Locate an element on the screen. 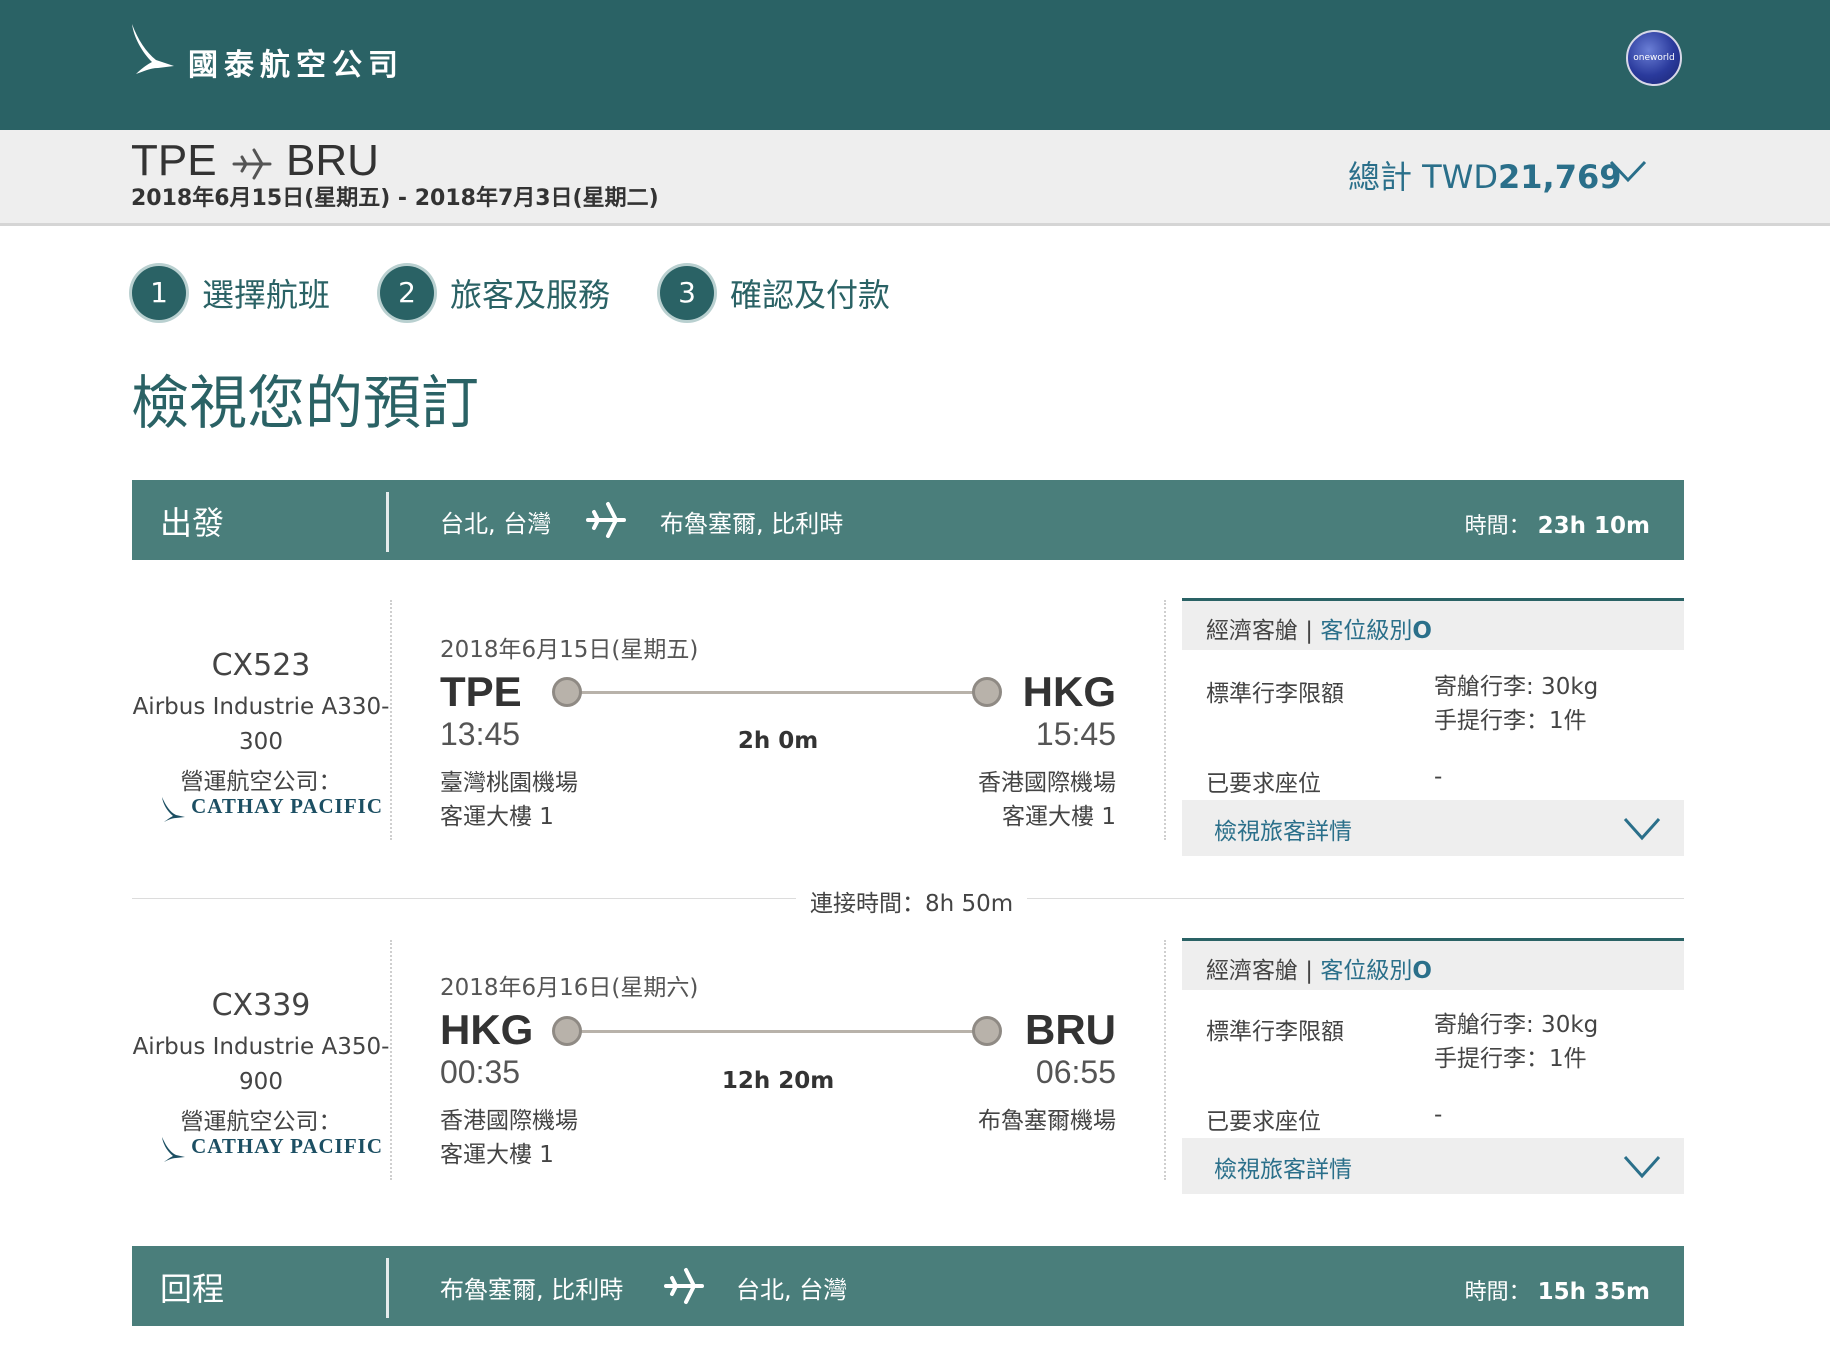 The width and height of the screenshot is (1830, 1346). step-label: 選擇航班 is located at coordinates (266, 295).